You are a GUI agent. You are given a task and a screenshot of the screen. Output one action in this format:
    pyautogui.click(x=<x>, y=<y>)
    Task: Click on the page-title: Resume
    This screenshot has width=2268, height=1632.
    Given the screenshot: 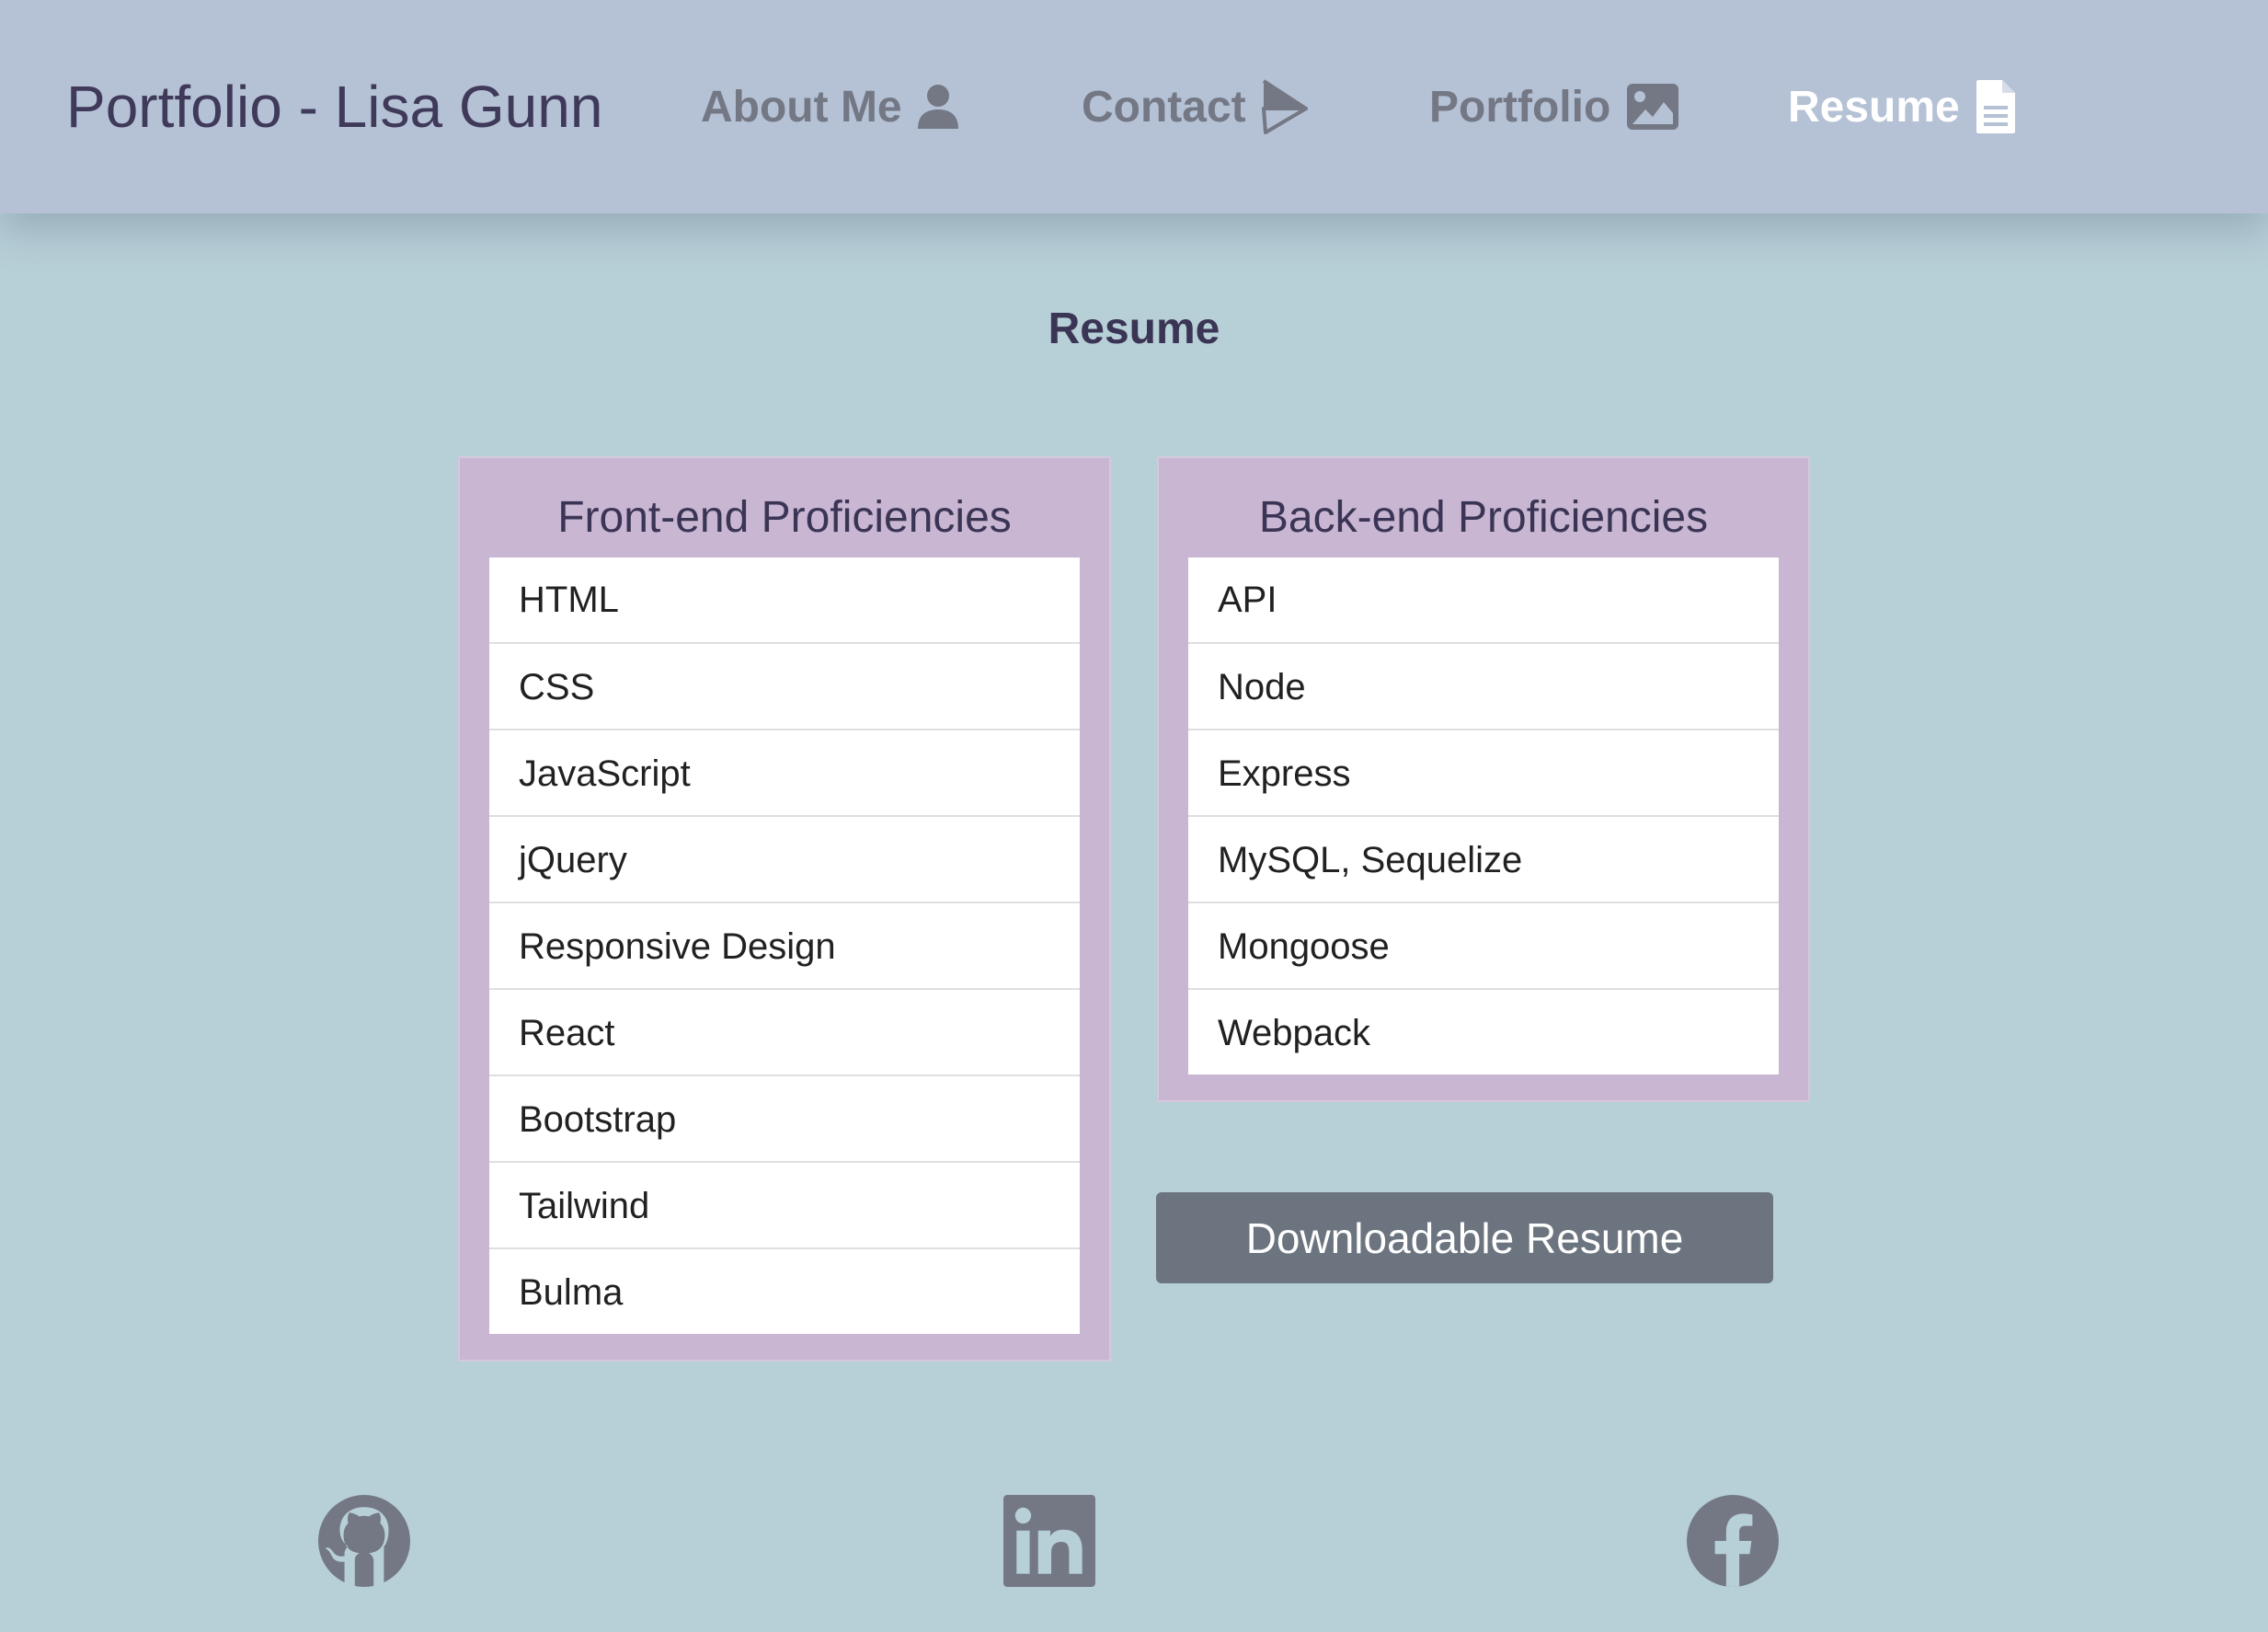 What is the action you would take?
    pyautogui.click(x=1134, y=329)
    